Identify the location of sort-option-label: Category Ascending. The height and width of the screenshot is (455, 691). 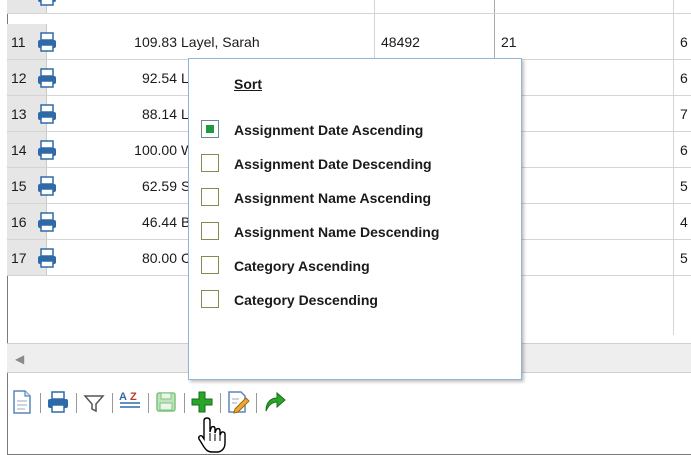
(302, 266).